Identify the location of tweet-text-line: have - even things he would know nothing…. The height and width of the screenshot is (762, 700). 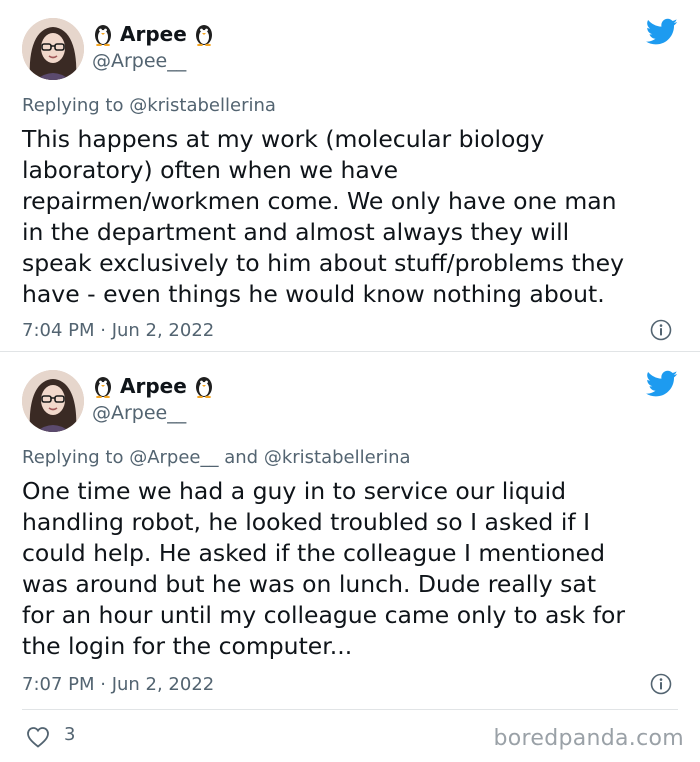
(313, 294).